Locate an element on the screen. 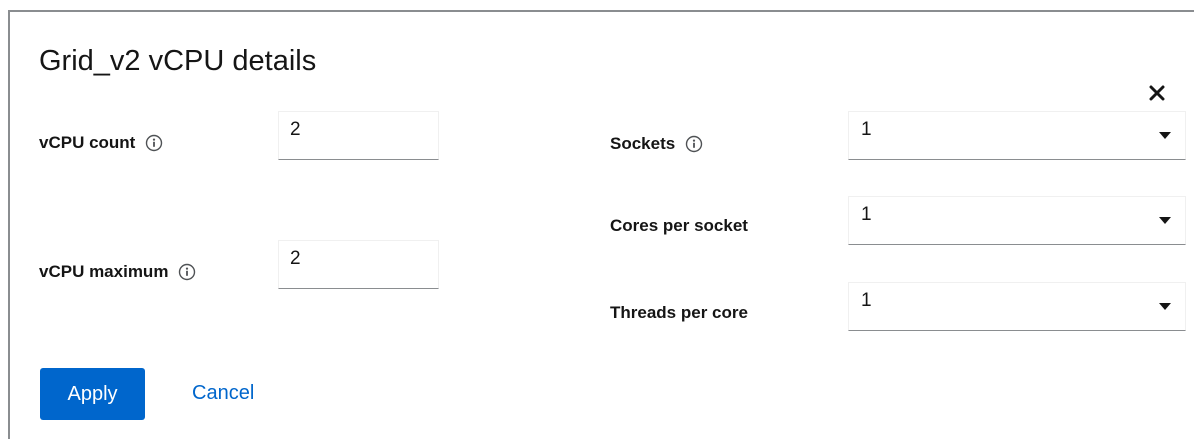  vcpu-count-info-icon is located at coordinates (154, 143).